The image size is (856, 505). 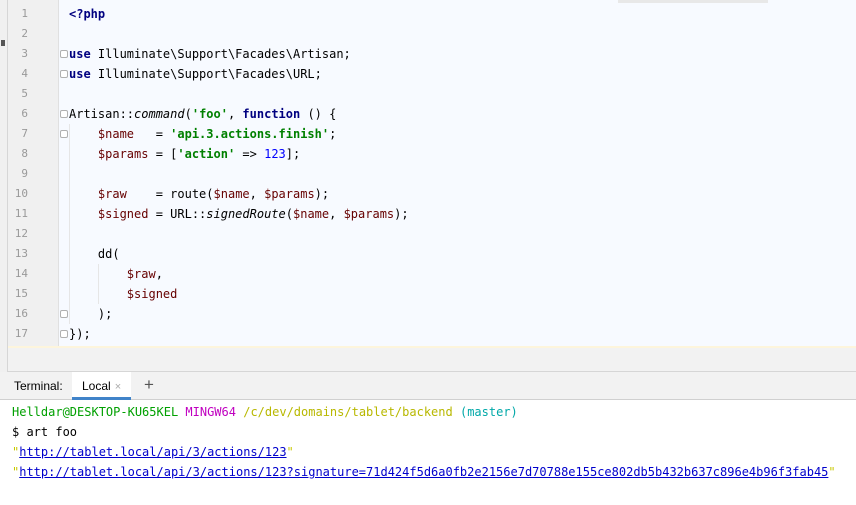 What do you see at coordinates (21, 233) in the screenshot?
I see `line-number: 12` at bounding box center [21, 233].